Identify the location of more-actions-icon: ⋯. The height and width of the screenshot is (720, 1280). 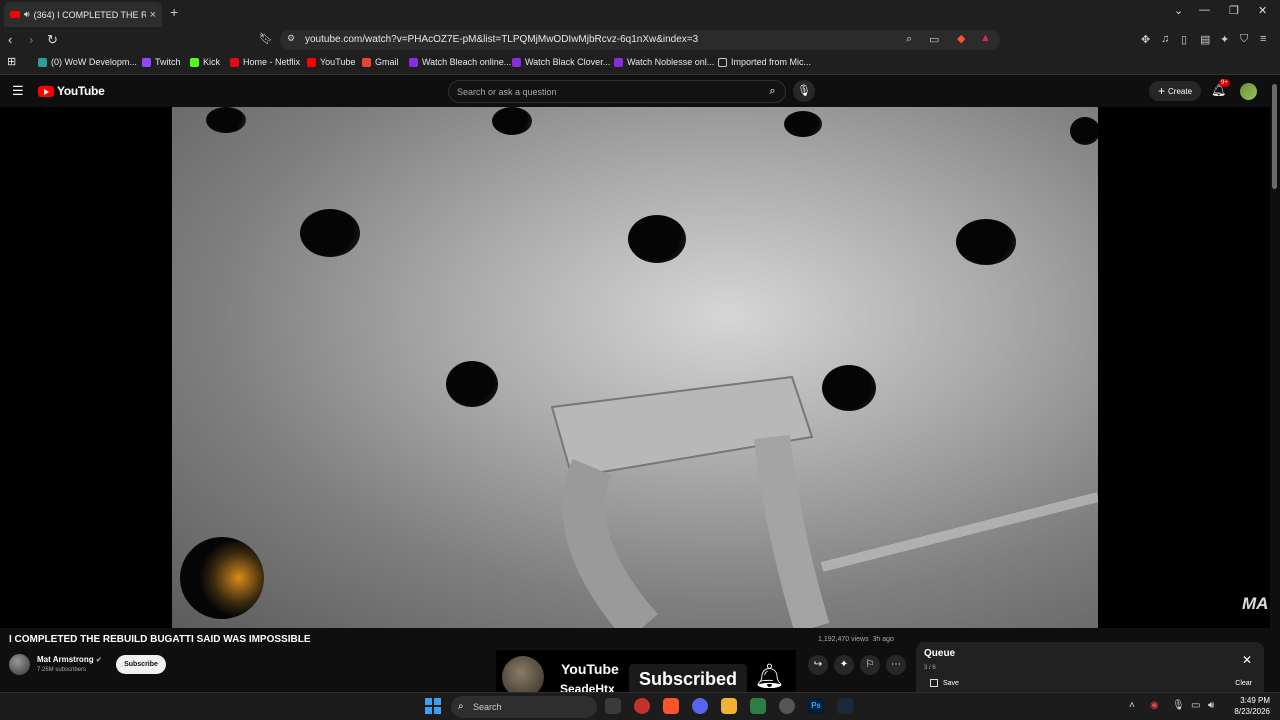
(896, 665).